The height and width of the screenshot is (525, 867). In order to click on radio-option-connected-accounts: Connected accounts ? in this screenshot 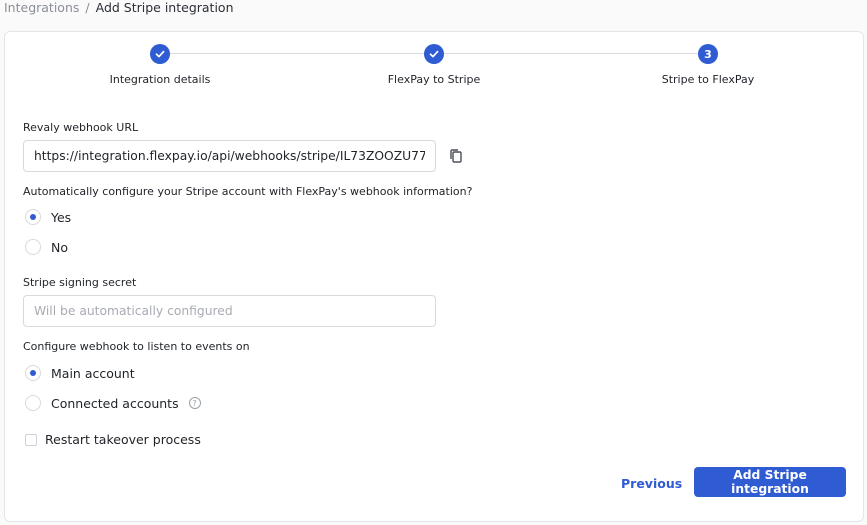, I will do `click(113, 403)`.